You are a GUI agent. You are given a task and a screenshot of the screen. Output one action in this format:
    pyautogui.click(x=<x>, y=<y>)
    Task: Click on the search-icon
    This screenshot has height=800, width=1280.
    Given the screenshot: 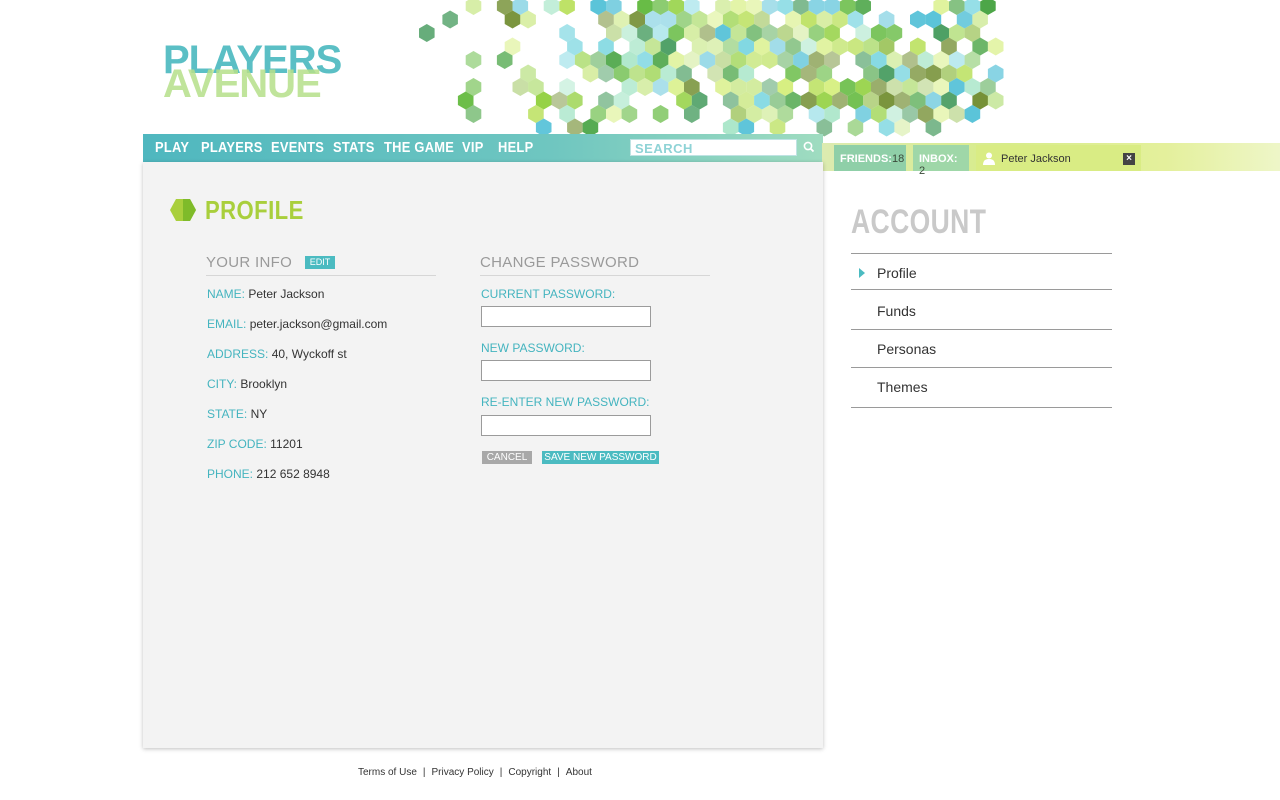 What is the action you would take?
    pyautogui.click(x=809, y=147)
    